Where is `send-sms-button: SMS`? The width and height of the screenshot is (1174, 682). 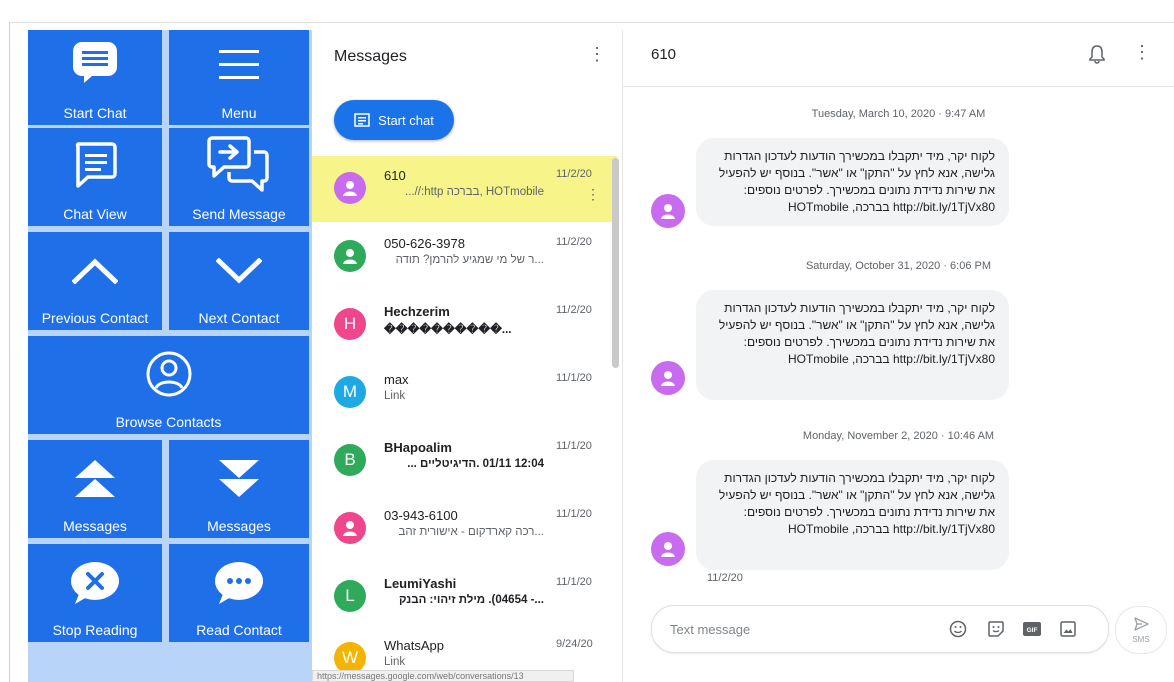
send-sms-button: SMS is located at coordinates (1141, 630).